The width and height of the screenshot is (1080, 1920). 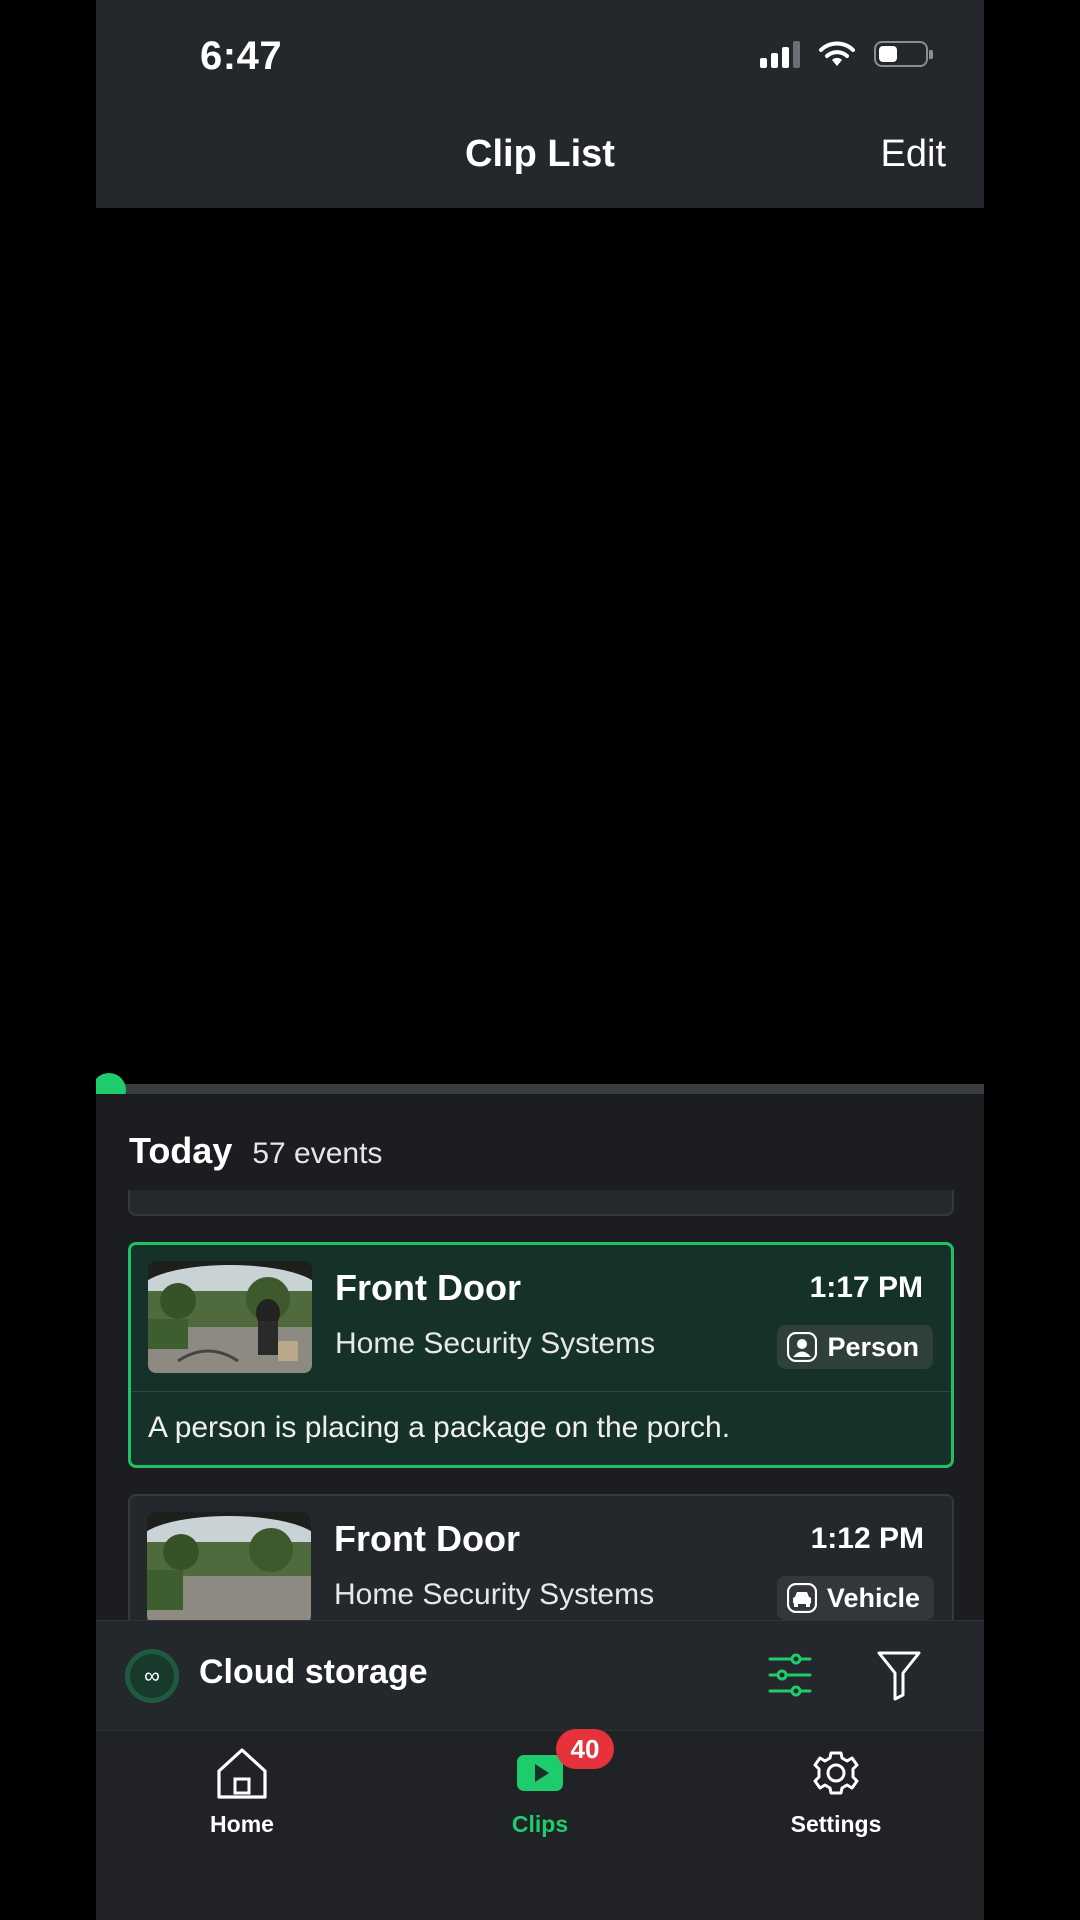 What do you see at coordinates (836, 1824) in the screenshot?
I see `tab-settings-label: Settings` at bounding box center [836, 1824].